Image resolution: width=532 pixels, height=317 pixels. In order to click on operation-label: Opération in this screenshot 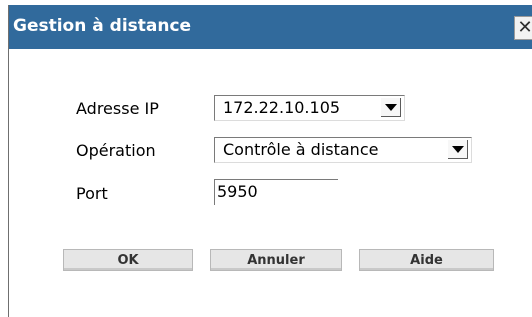, I will do `click(116, 150)`.